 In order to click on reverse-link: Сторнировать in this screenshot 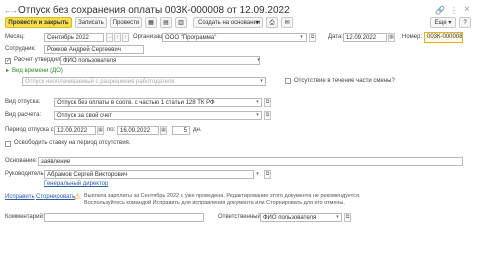, I will do `click(55, 197)`.